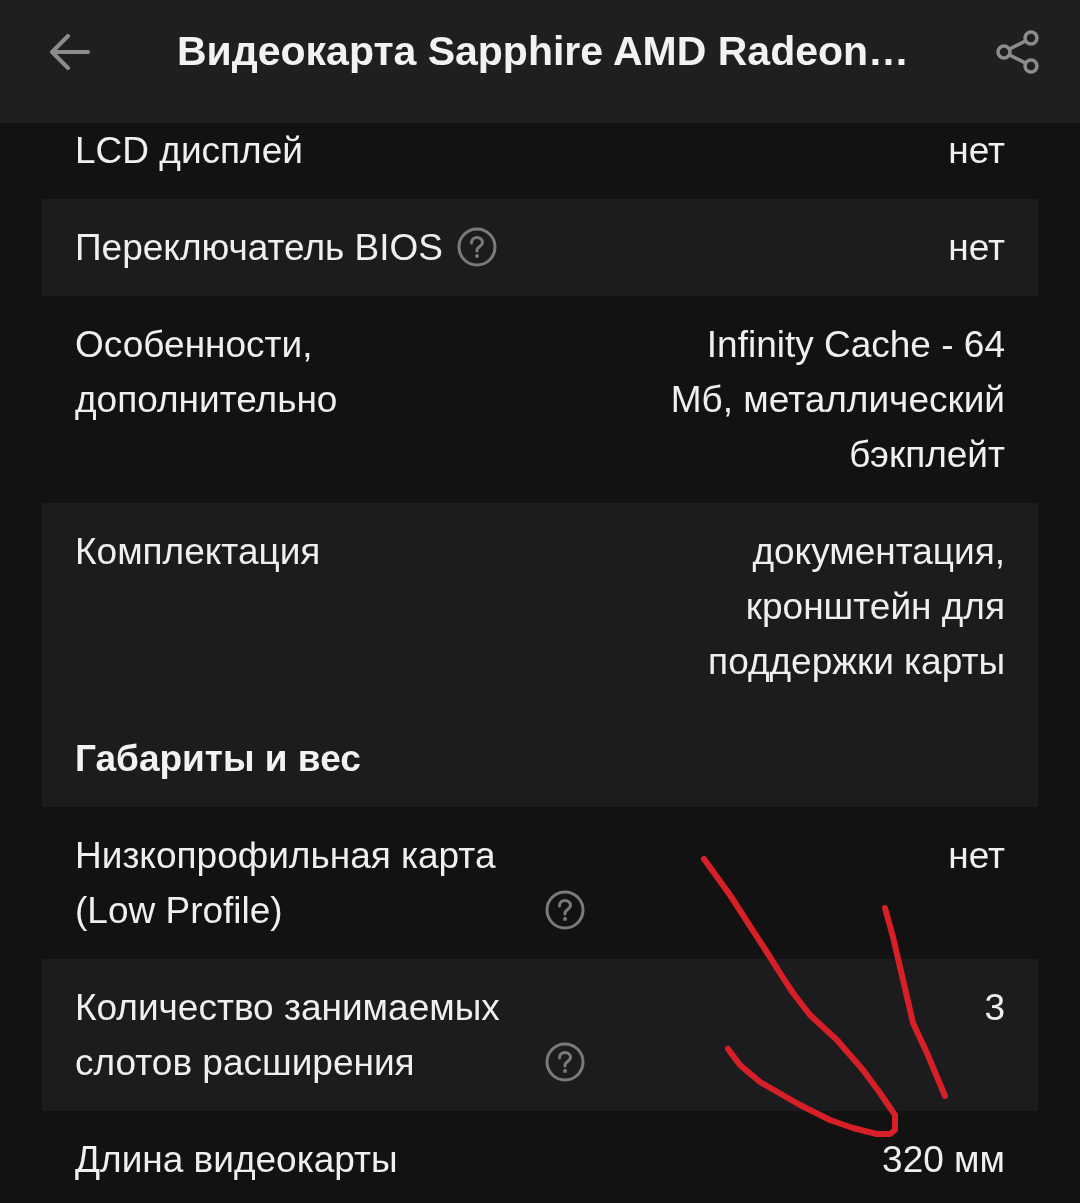  What do you see at coordinates (189, 151) in the screenshot?
I see `spec-label: LCD дисплей` at bounding box center [189, 151].